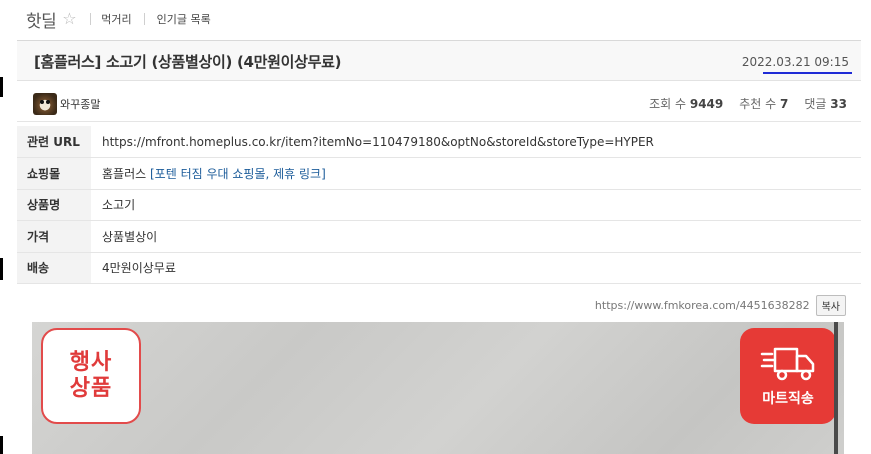 The height and width of the screenshot is (454, 871). What do you see at coordinates (787, 364) in the screenshot?
I see `delivery-truck-icon` at bounding box center [787, 364].